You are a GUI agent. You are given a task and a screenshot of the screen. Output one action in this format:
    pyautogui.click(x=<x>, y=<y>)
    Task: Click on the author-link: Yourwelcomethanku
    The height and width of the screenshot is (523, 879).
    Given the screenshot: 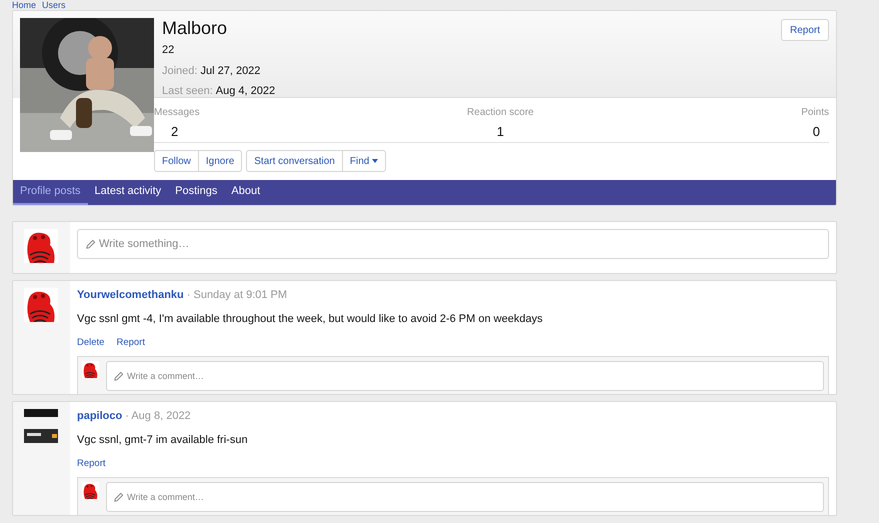 What is the action you would take?
    pyautogui.click(x=130, y=295)
    